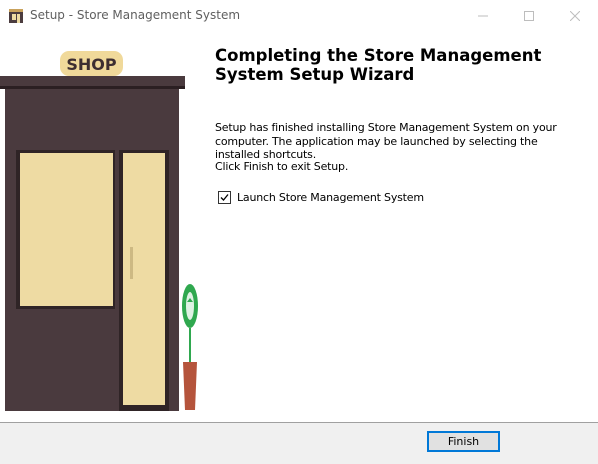 The image size is (598, 464). I want to click on maximize-icon, so click(529, 16).